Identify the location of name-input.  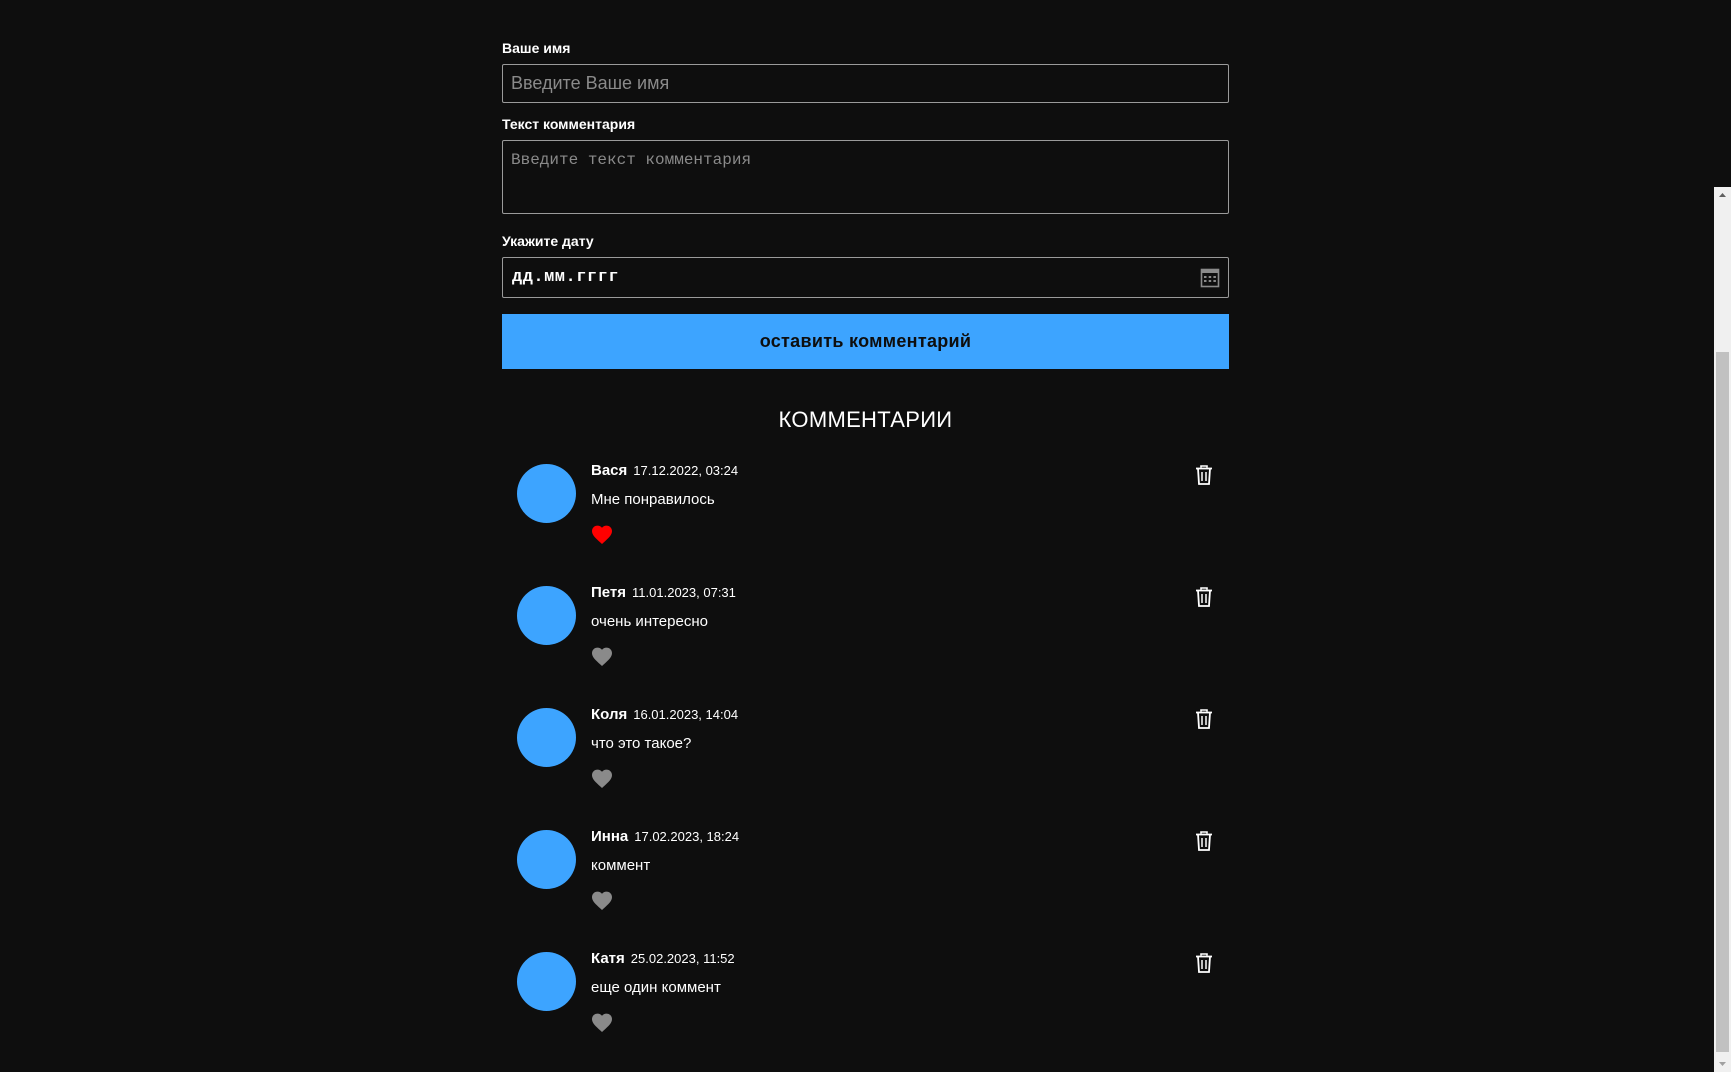
(865, 83).